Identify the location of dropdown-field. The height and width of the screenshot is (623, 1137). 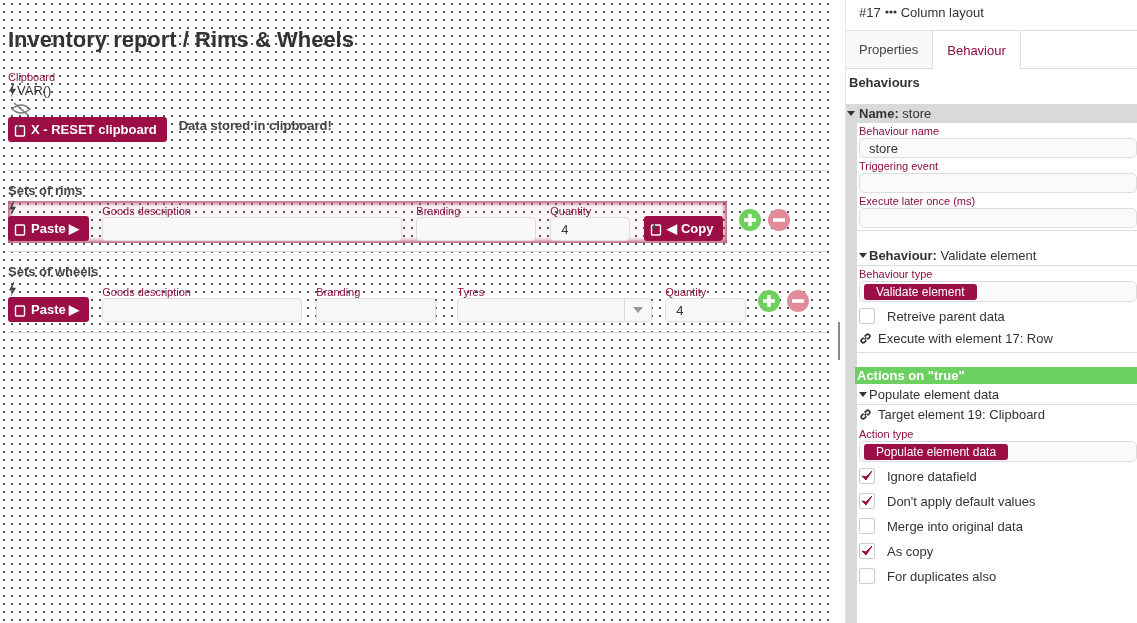
(555, 310).